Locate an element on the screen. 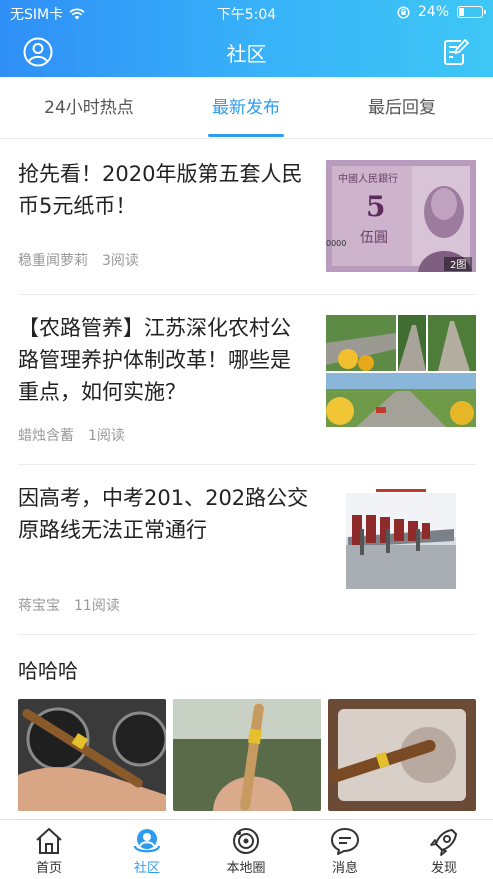  post-image-gallery is located at coordinates (247, 755).